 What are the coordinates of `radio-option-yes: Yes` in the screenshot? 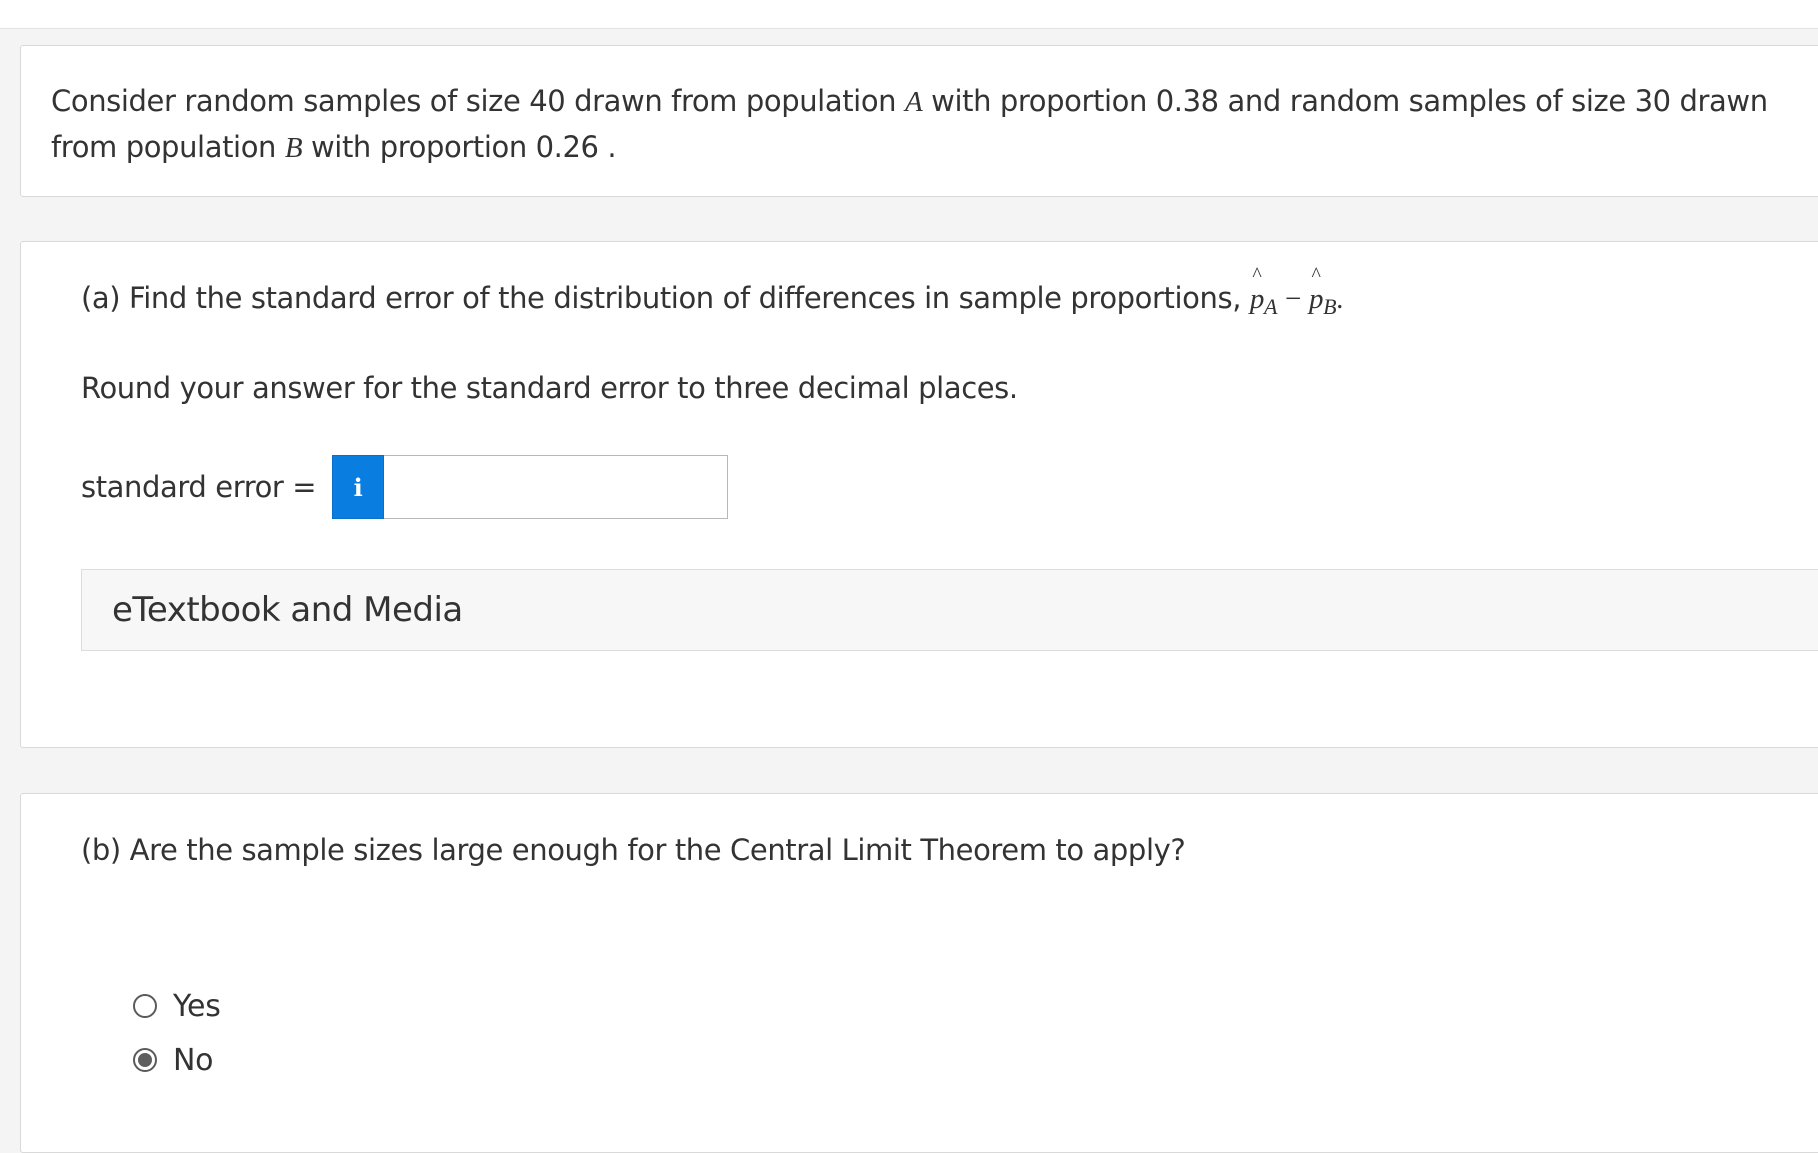 It's located at (177, 1006).